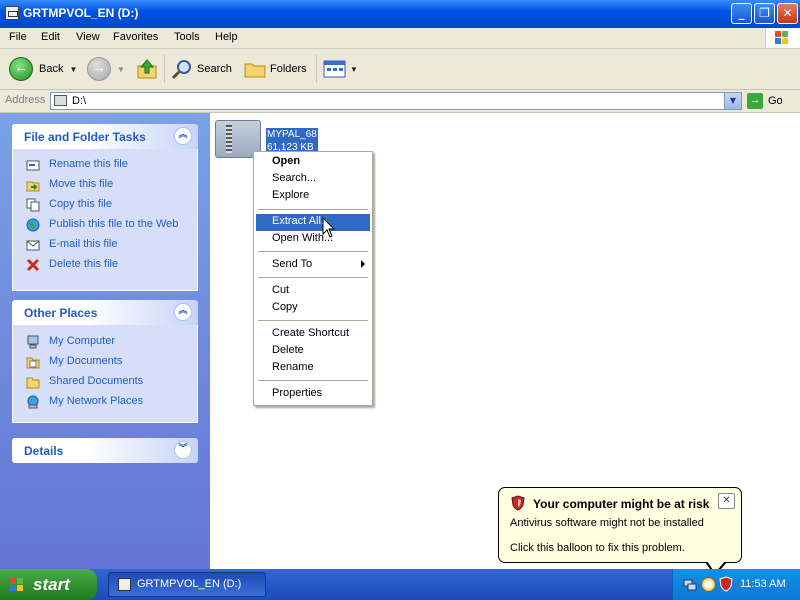  I want to click on menu-favorites: Favorites, so click(135, 37).